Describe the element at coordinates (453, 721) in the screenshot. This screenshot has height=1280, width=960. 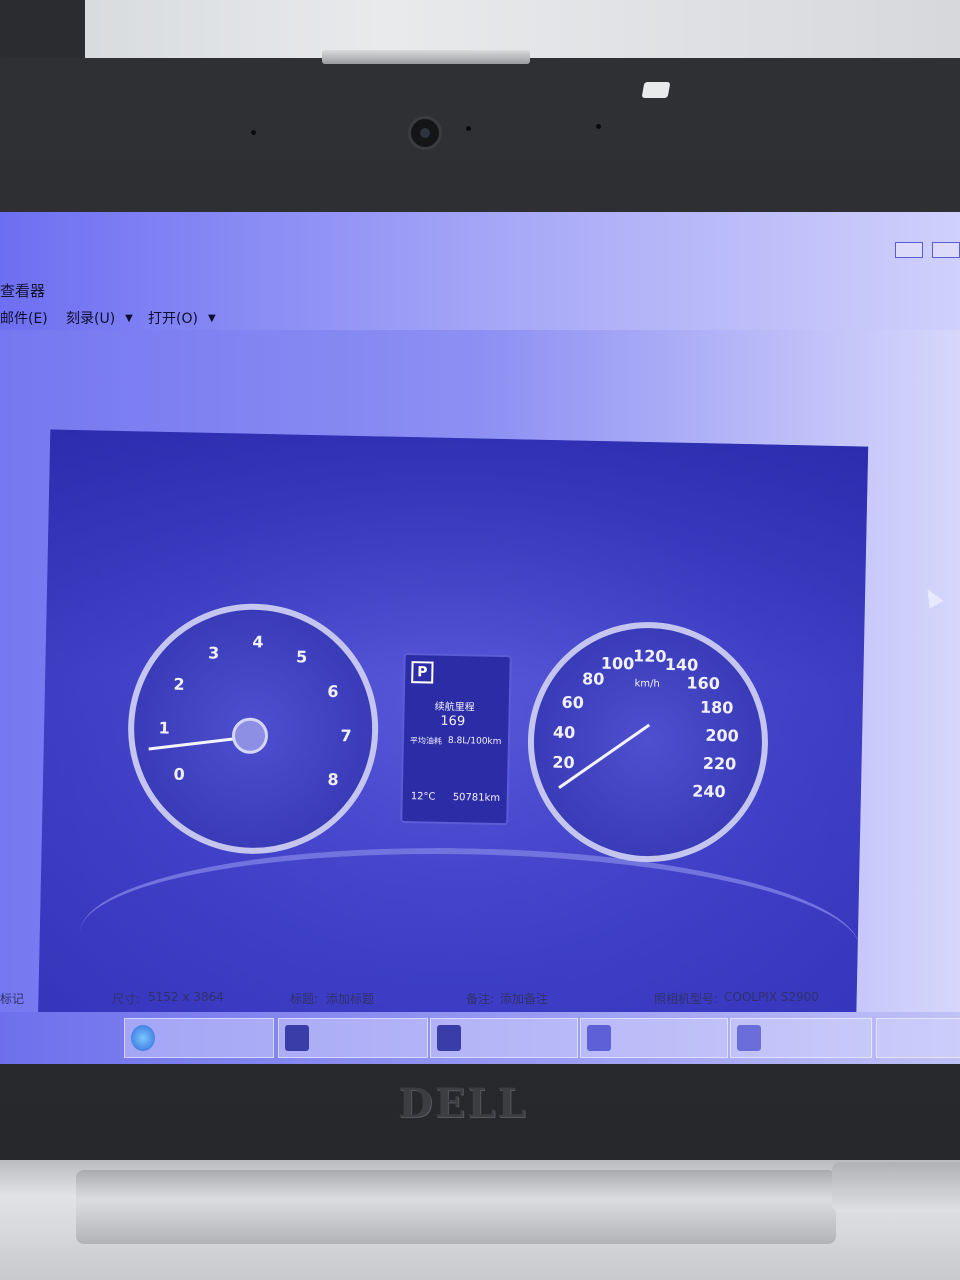
I see `trip-value: 169` at that location.